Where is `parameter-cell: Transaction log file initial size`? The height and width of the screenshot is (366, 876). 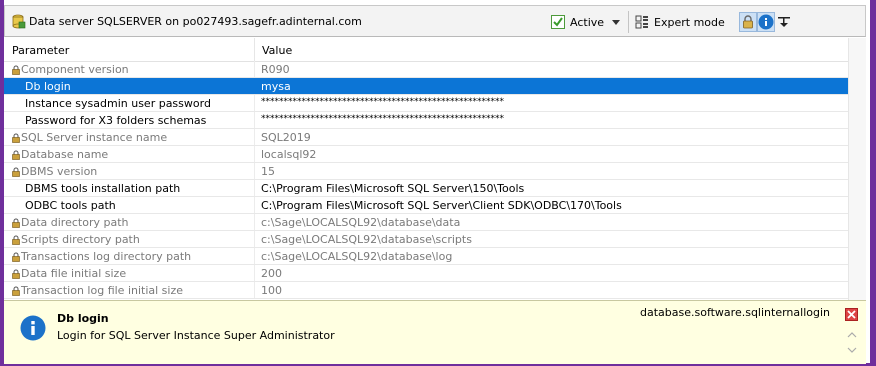 parameter-cell: Transaction log file initial size is located at coordinates (97, 290).